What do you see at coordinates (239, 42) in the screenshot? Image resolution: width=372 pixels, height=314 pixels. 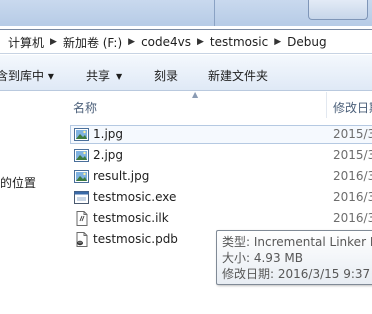 I see `breadcrumb-testmosic: testmosic` at bounding box center [239, 42].